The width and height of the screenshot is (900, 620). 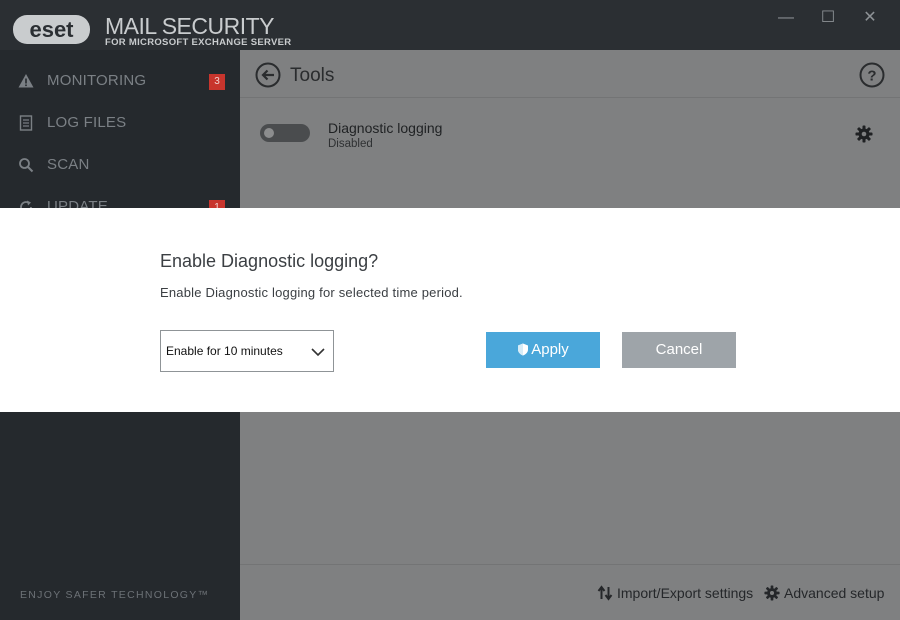 I want to click on eset-logo: eset, so click(x=51, y=29).